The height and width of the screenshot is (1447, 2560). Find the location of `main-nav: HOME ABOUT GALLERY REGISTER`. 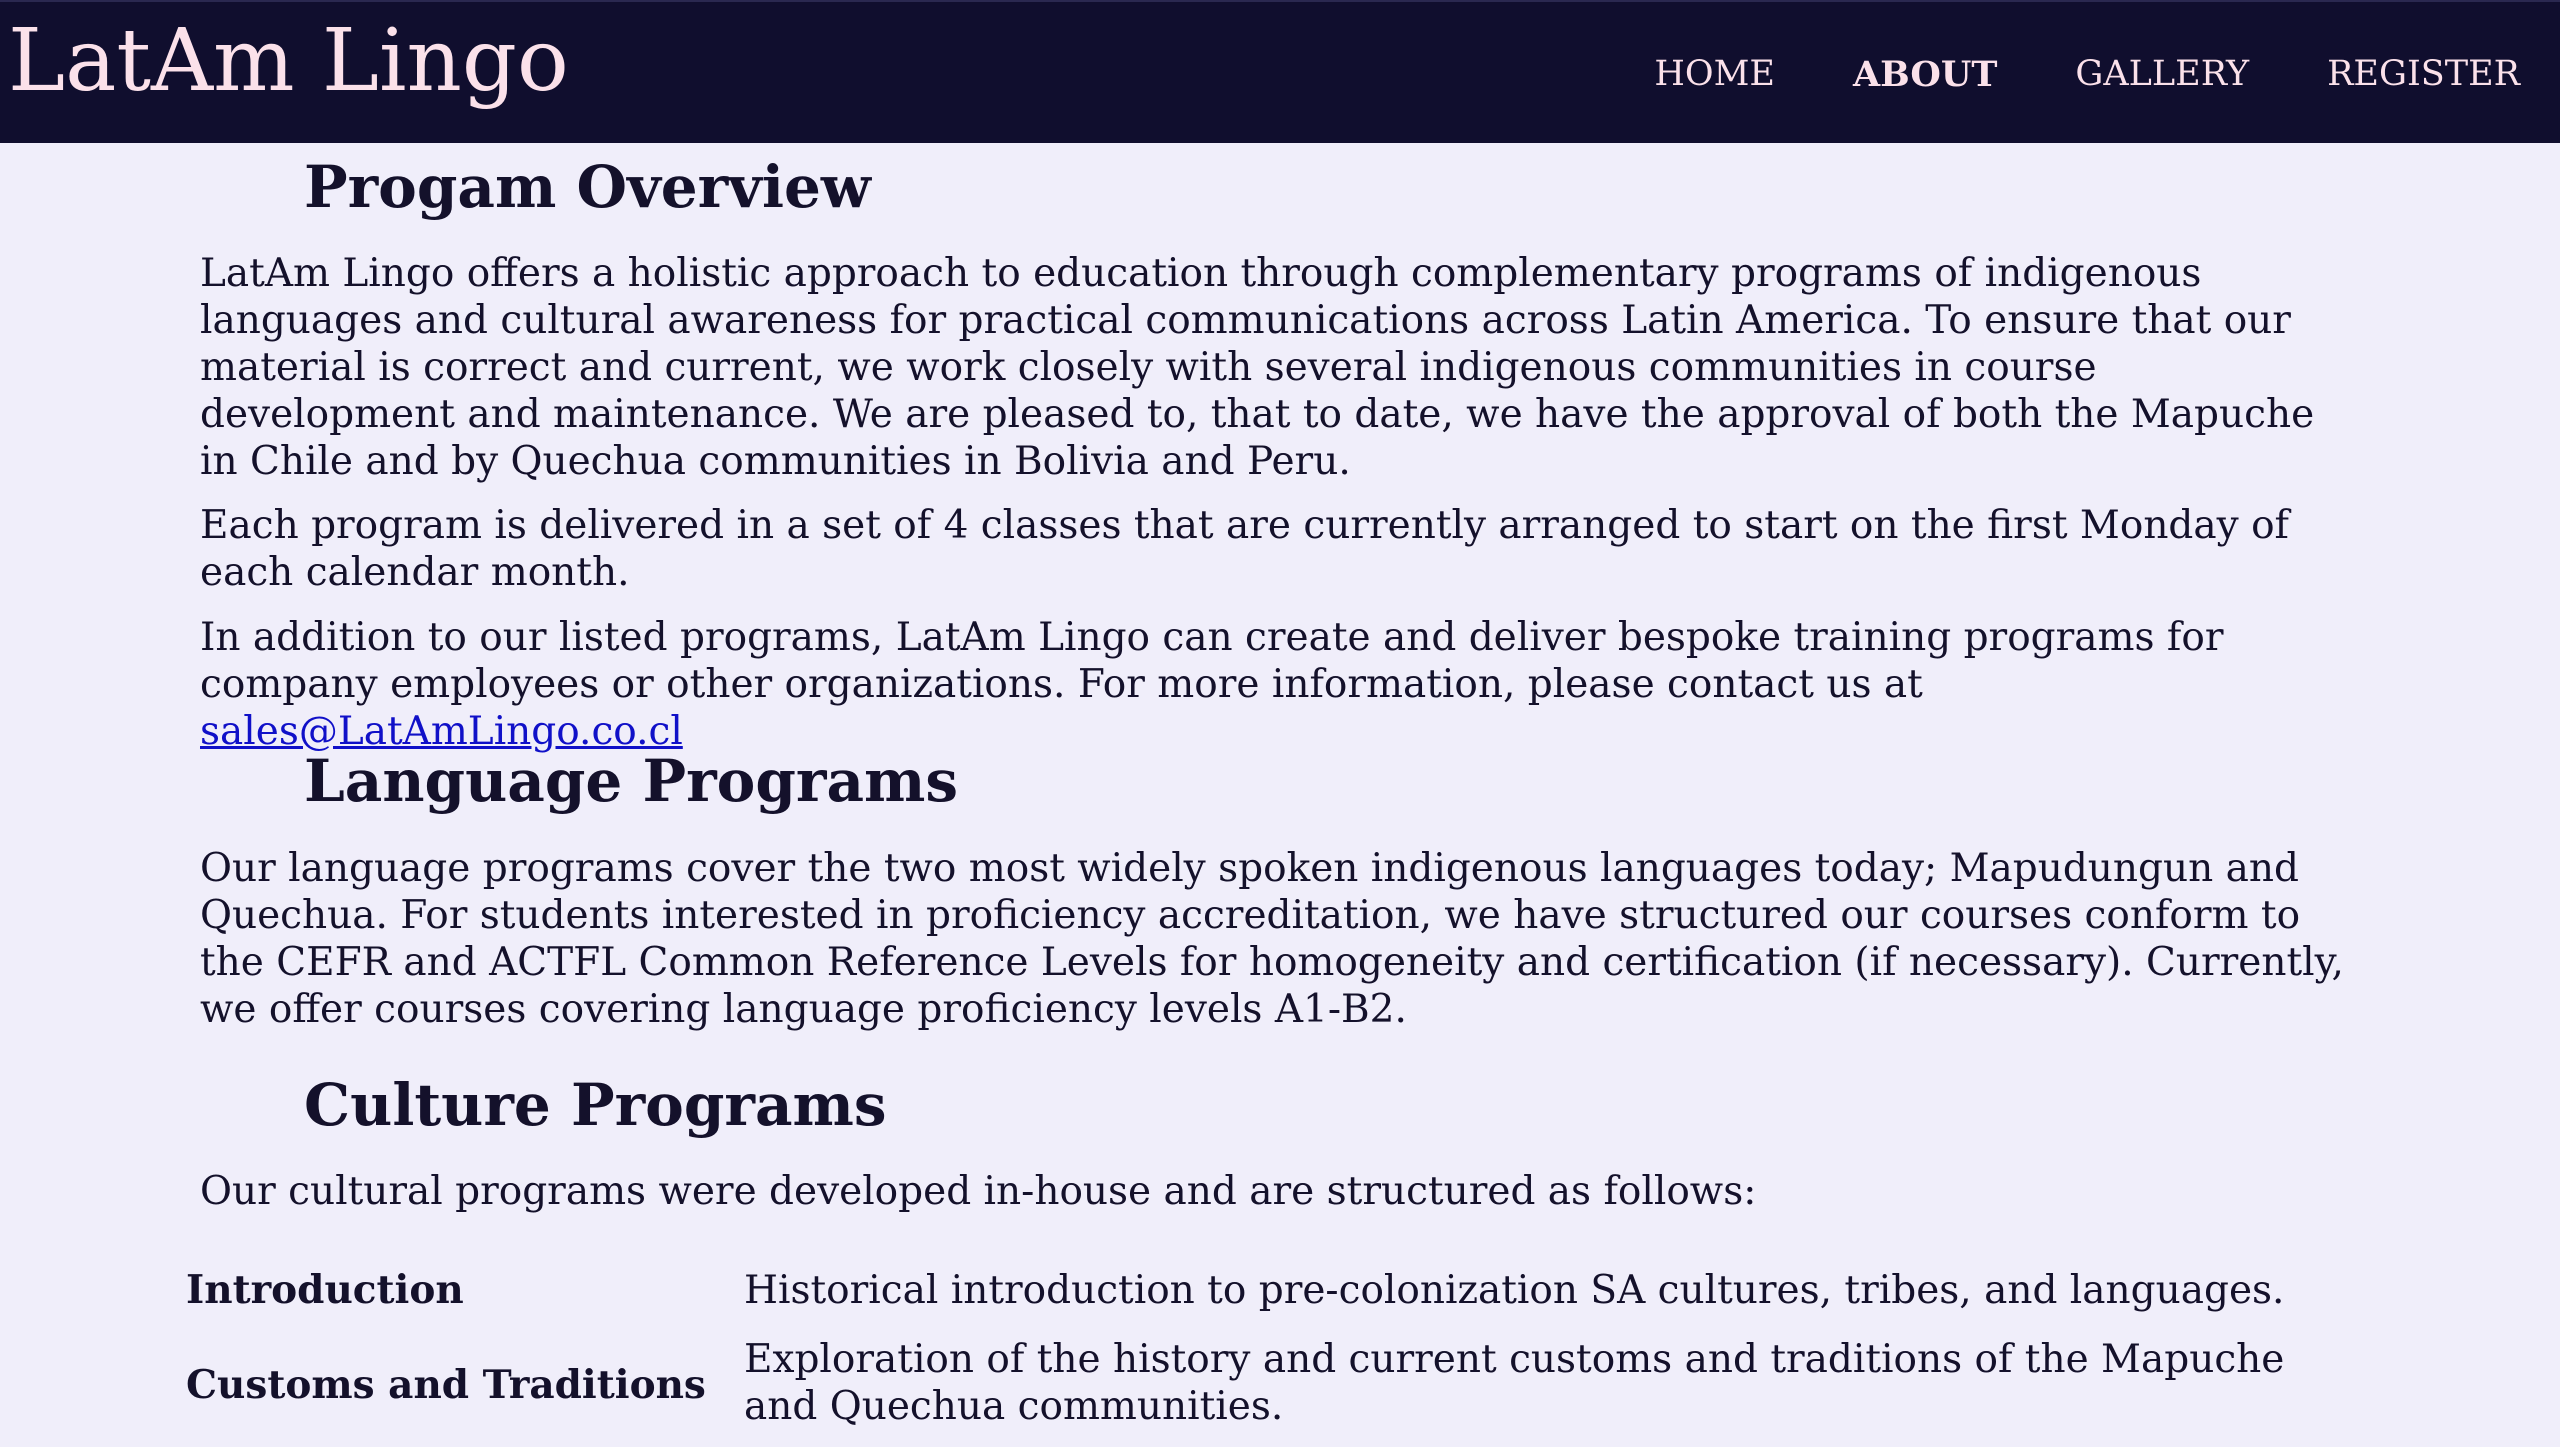

main-nav: HOME ABOUT GALLERY REGISTER is located at coordinates (2087, 74).